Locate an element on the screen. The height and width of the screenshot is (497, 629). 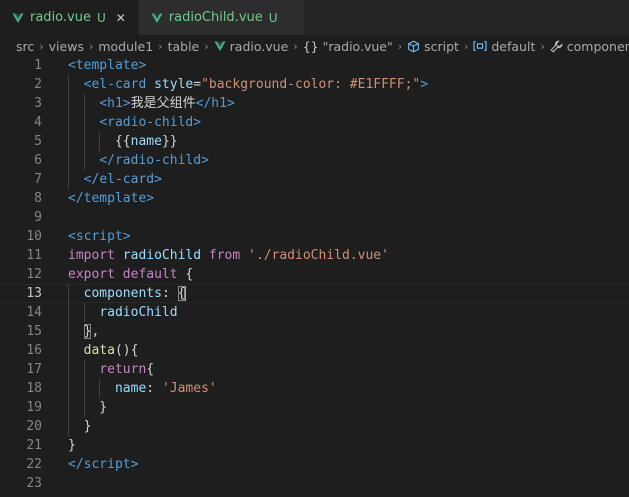
code-line: 3 <h1>我是父组件</h1> is located at coordinates (314, 103).